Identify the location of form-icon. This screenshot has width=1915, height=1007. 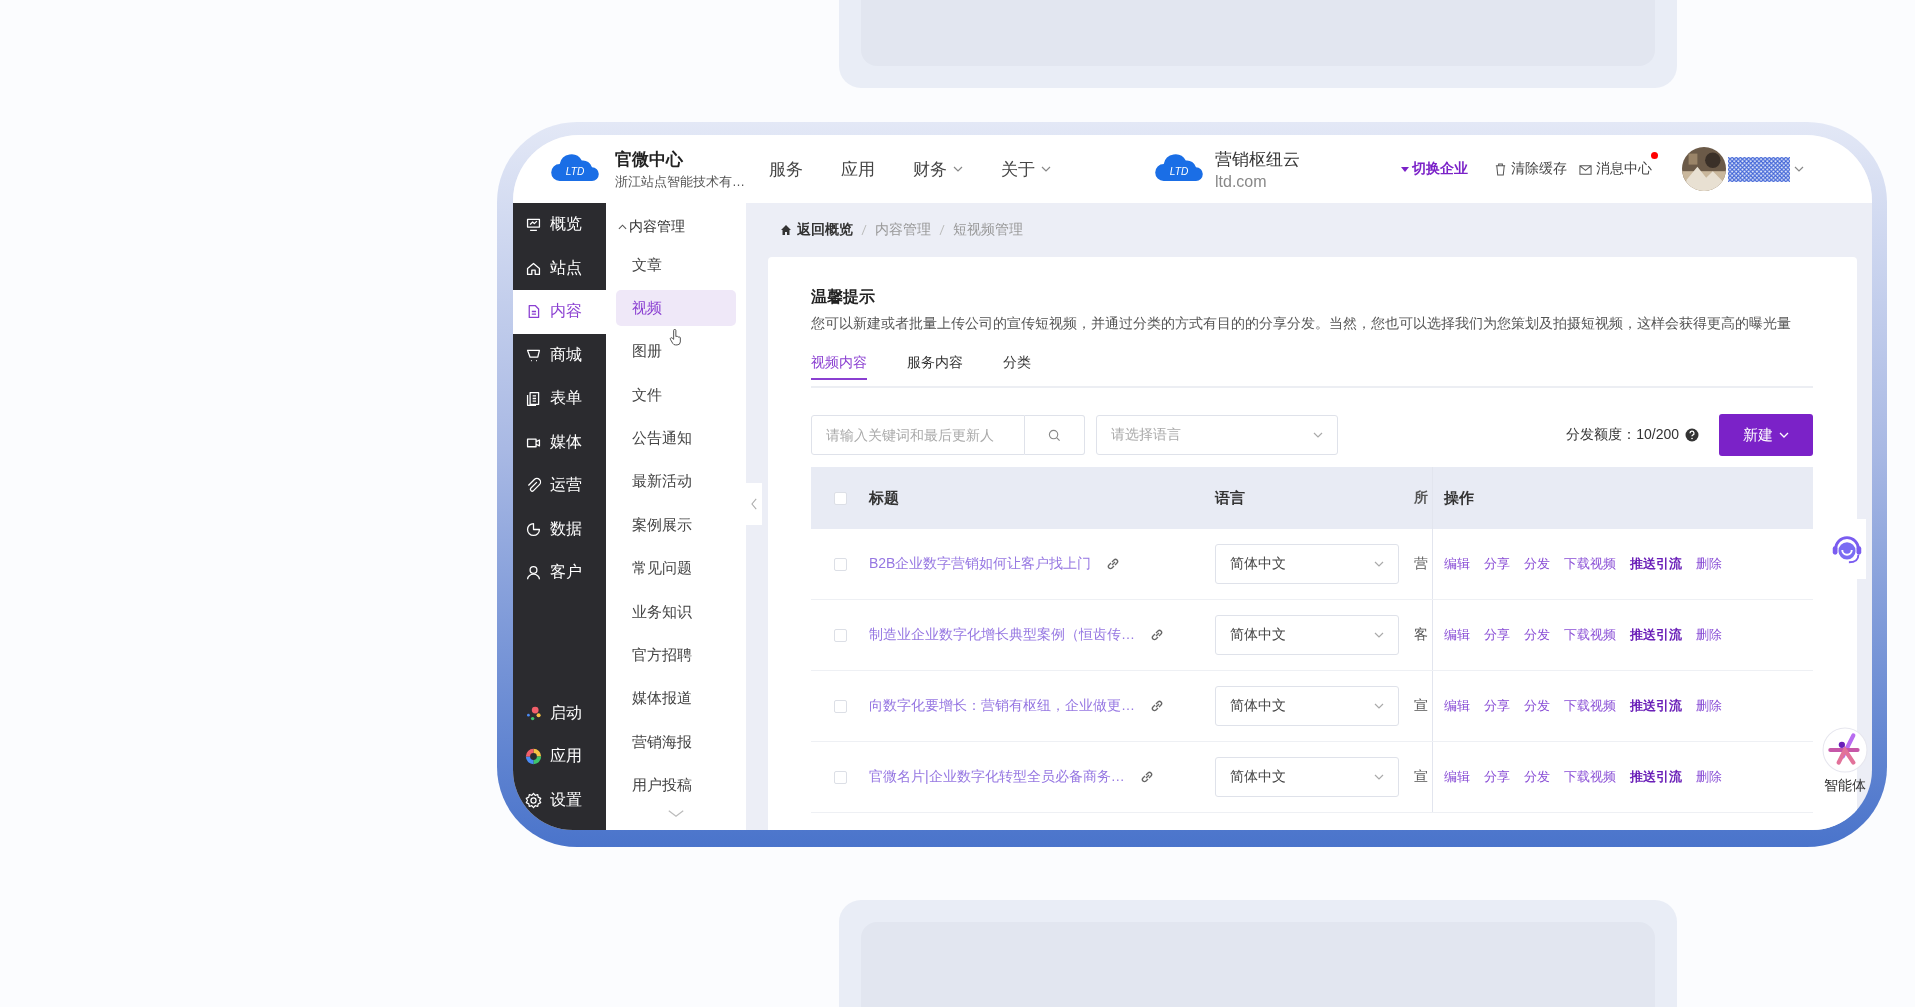
(533, 399).